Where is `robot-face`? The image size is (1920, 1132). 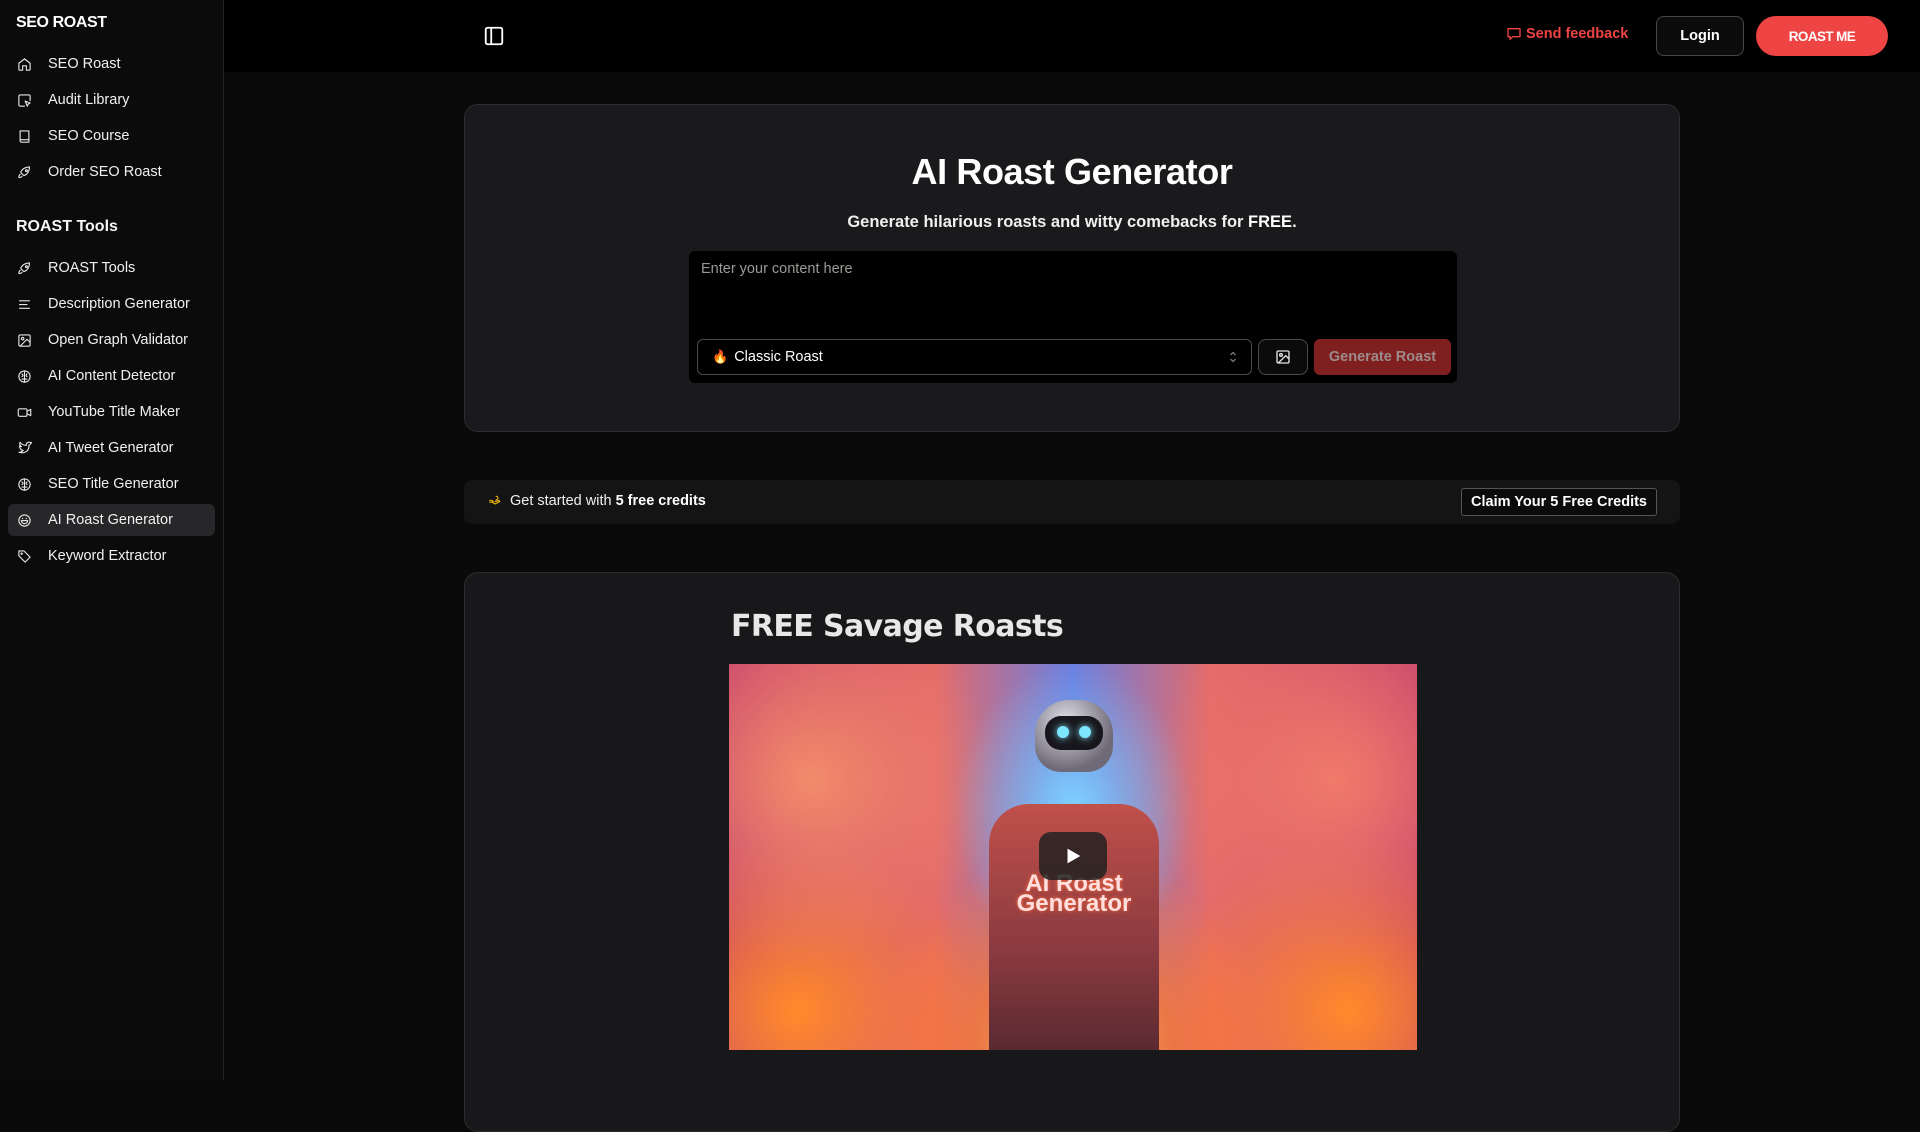 robot-face is located at coordinates (1074, 733).